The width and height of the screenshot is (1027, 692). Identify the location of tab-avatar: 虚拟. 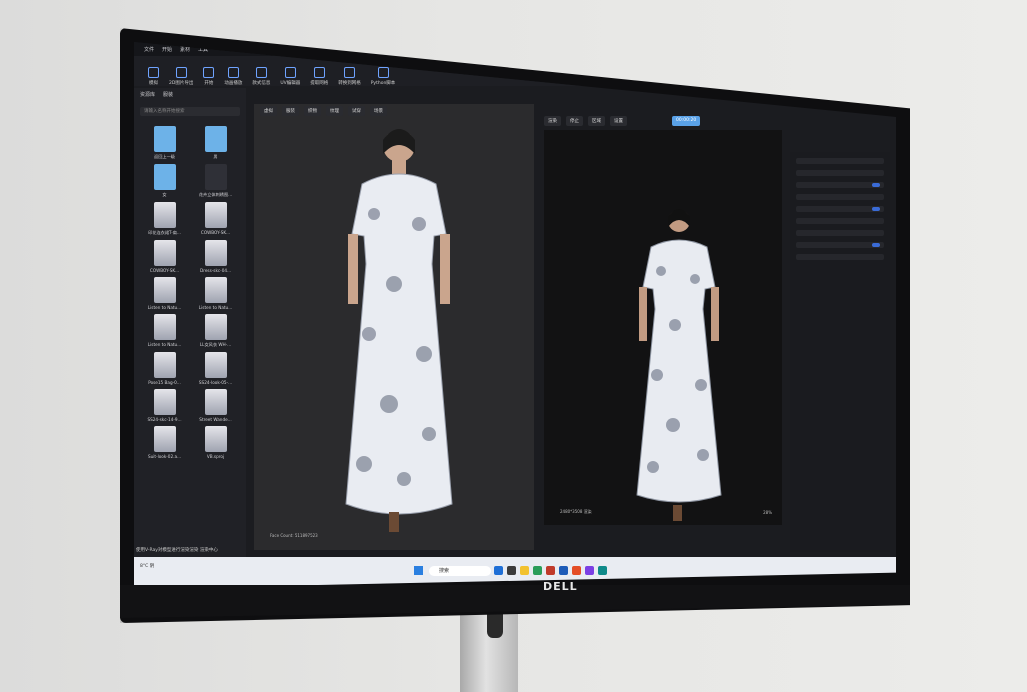
(268, 111).